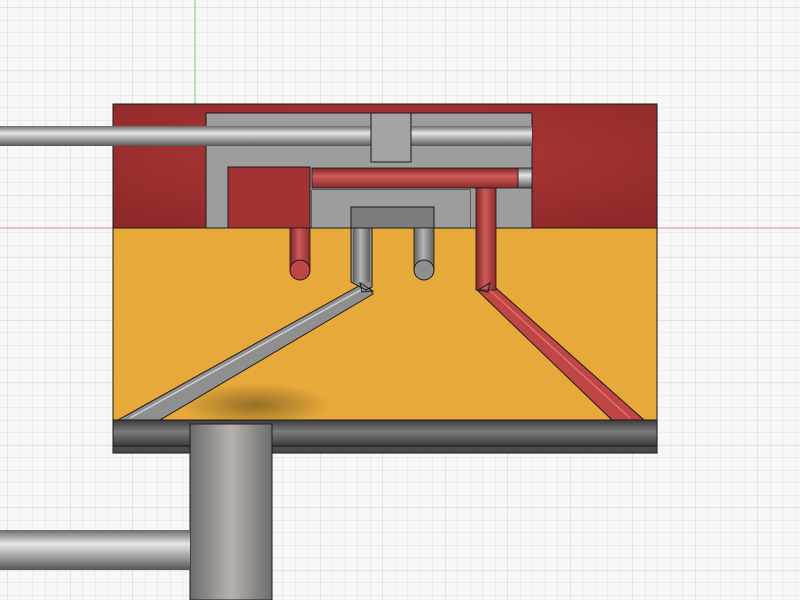  What do you see at coordinates (266, 136) in the screenshot?
I see `top-guide-rod` at bounding box center [266, 136].